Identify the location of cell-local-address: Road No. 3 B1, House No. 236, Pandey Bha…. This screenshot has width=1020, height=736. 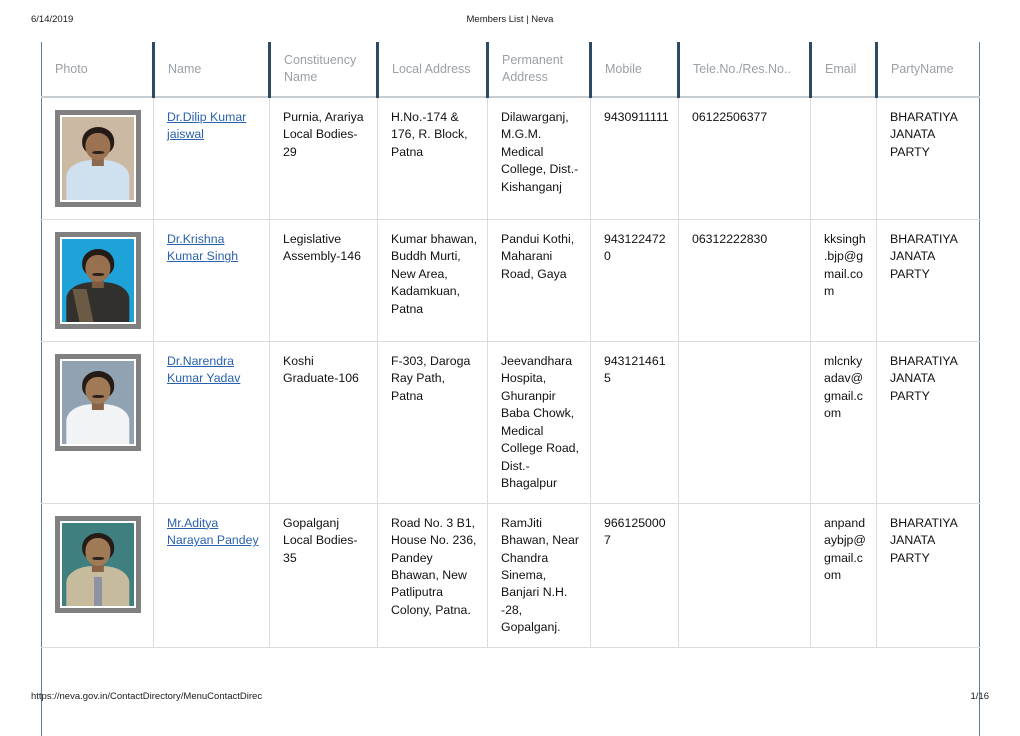
(432, 575).